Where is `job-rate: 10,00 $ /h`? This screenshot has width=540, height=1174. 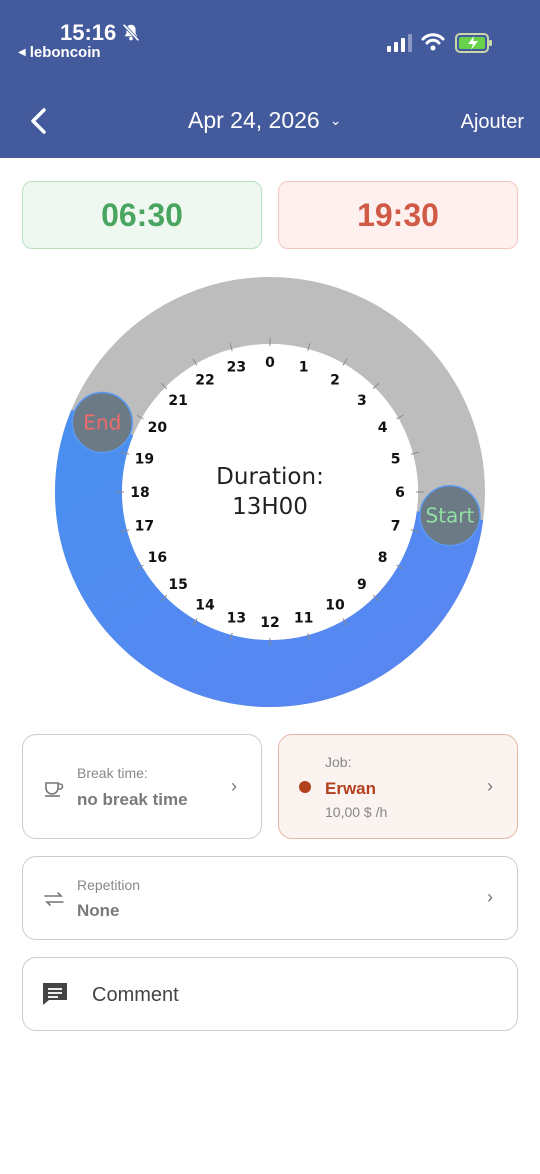 job-rate: 10,00 $ /h is located at coordinates (356, 812).